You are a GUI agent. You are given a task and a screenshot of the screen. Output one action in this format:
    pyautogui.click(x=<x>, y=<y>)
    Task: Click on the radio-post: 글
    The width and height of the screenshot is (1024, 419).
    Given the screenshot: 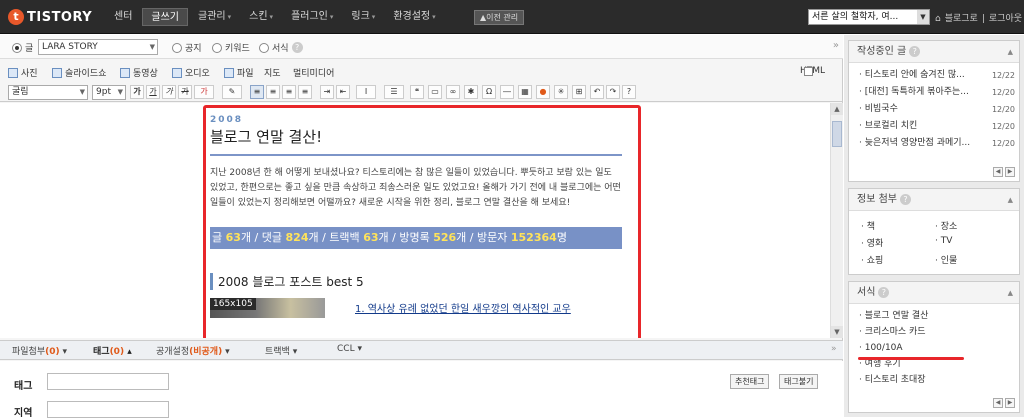 What is the action you would take?
    pyautogui.click(x=22, y=47)
    